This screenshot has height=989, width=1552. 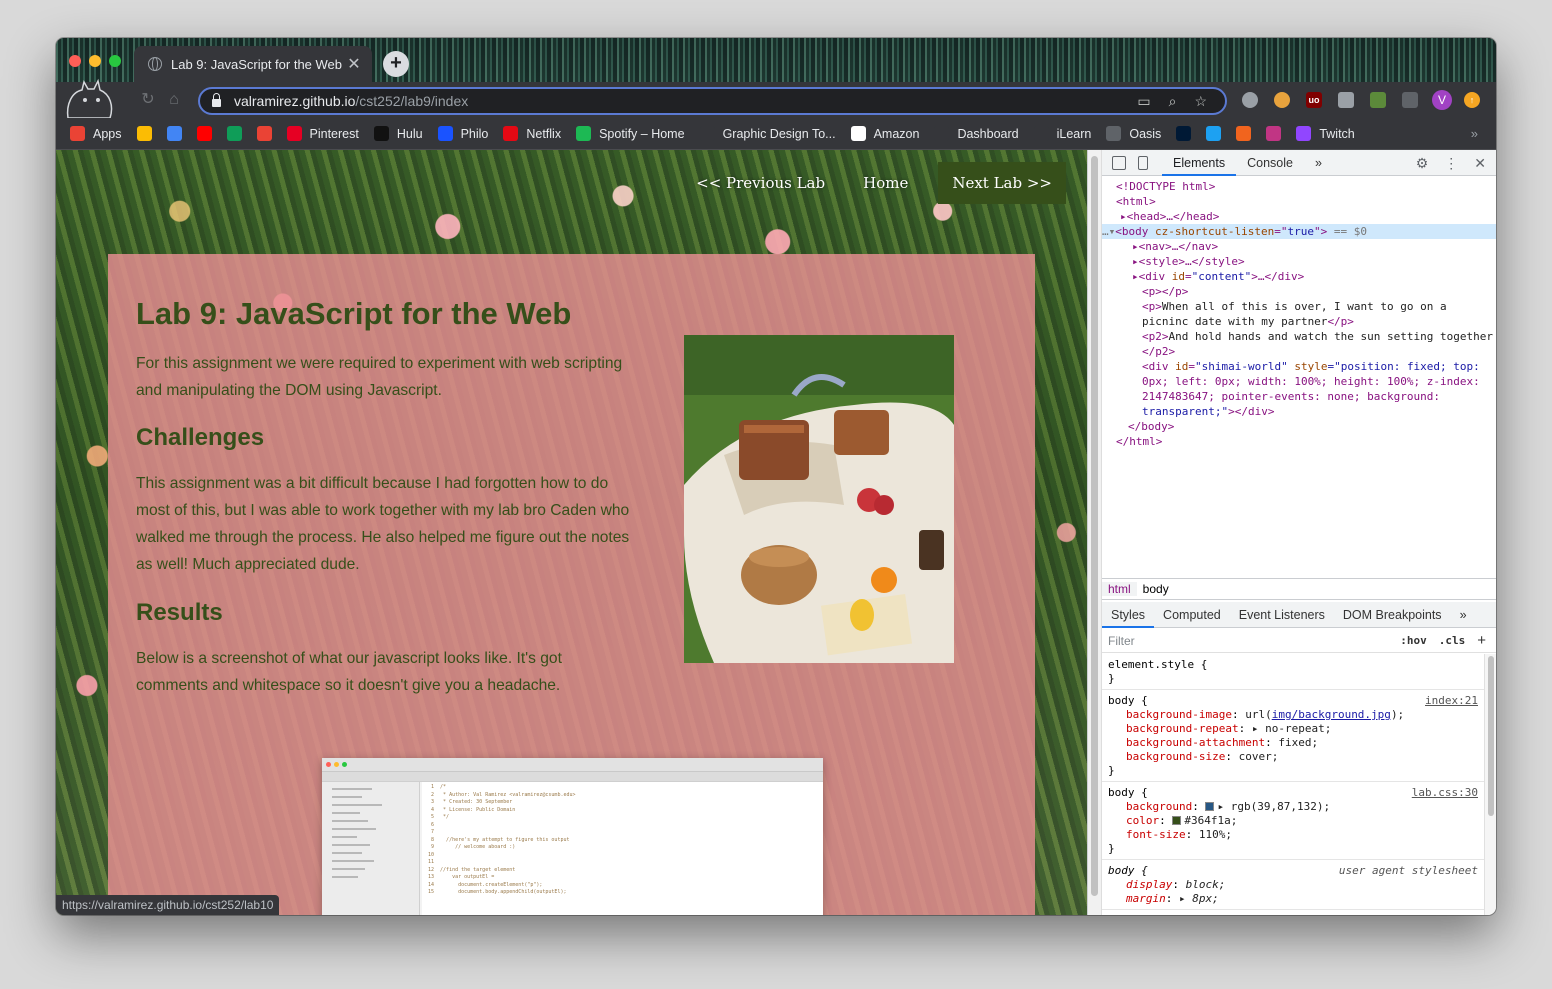 What do you see at coordinates (1293, 743) in the screenshot?
I see `css-property: background-attachment: fixed;` at bounding box center [1293, 743].